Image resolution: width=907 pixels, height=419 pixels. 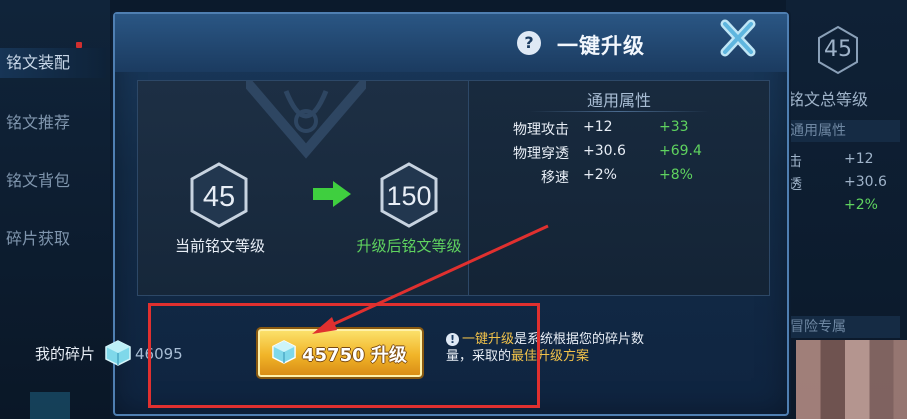 I want to click on adventure-heading: 冒险专属, so click(x=843, y=327).